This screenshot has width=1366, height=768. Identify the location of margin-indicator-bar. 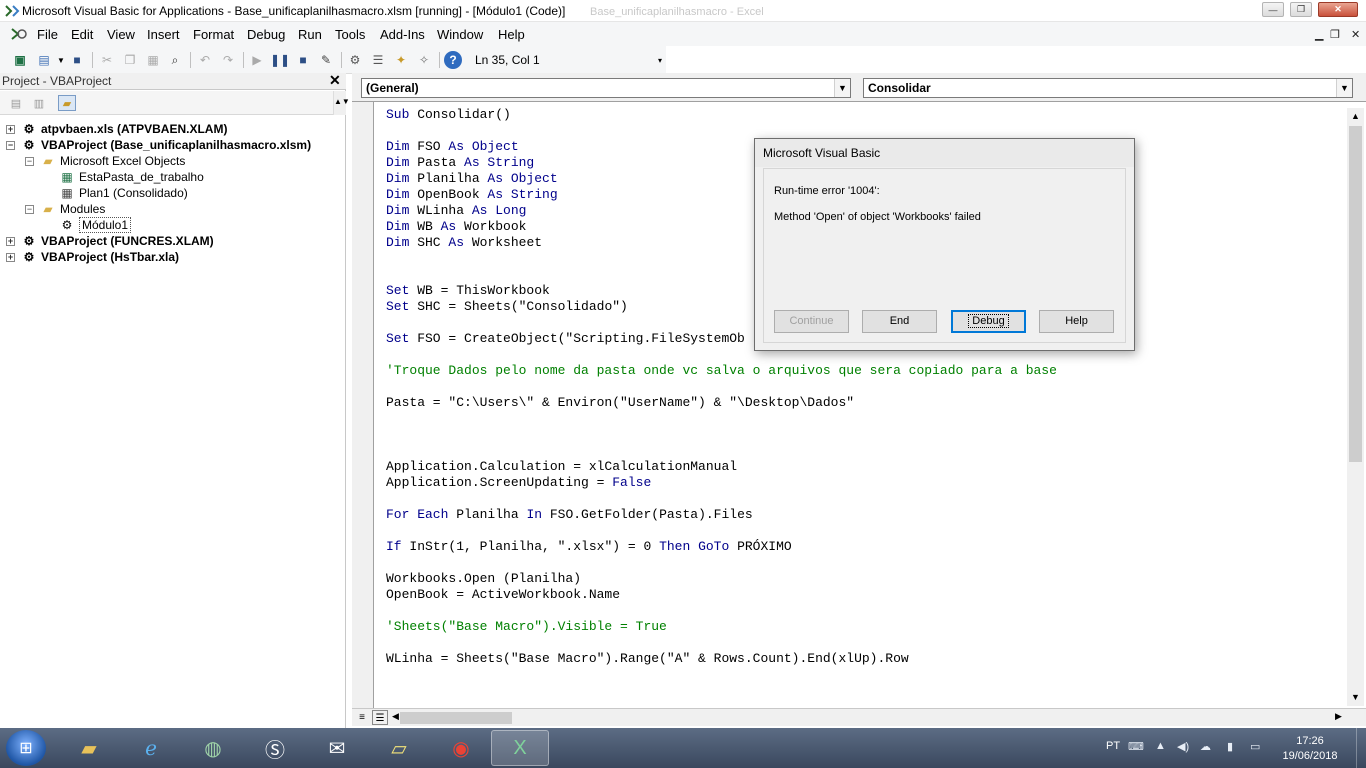
(363, 405).